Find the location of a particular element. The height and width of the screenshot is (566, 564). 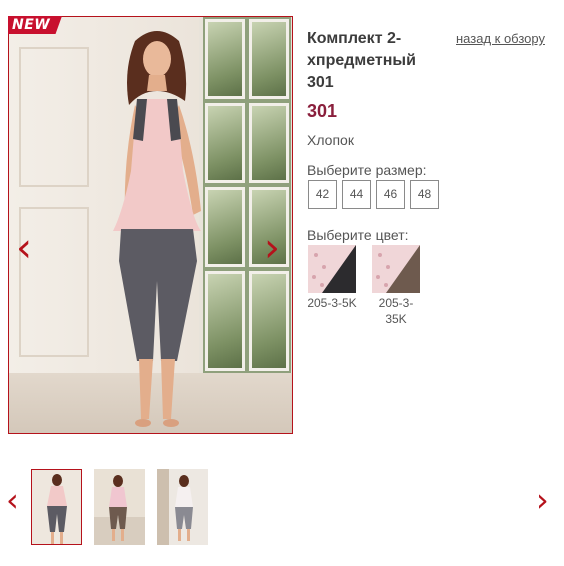

color-swatch-205-3-5k is located at coordinates (332, 269).